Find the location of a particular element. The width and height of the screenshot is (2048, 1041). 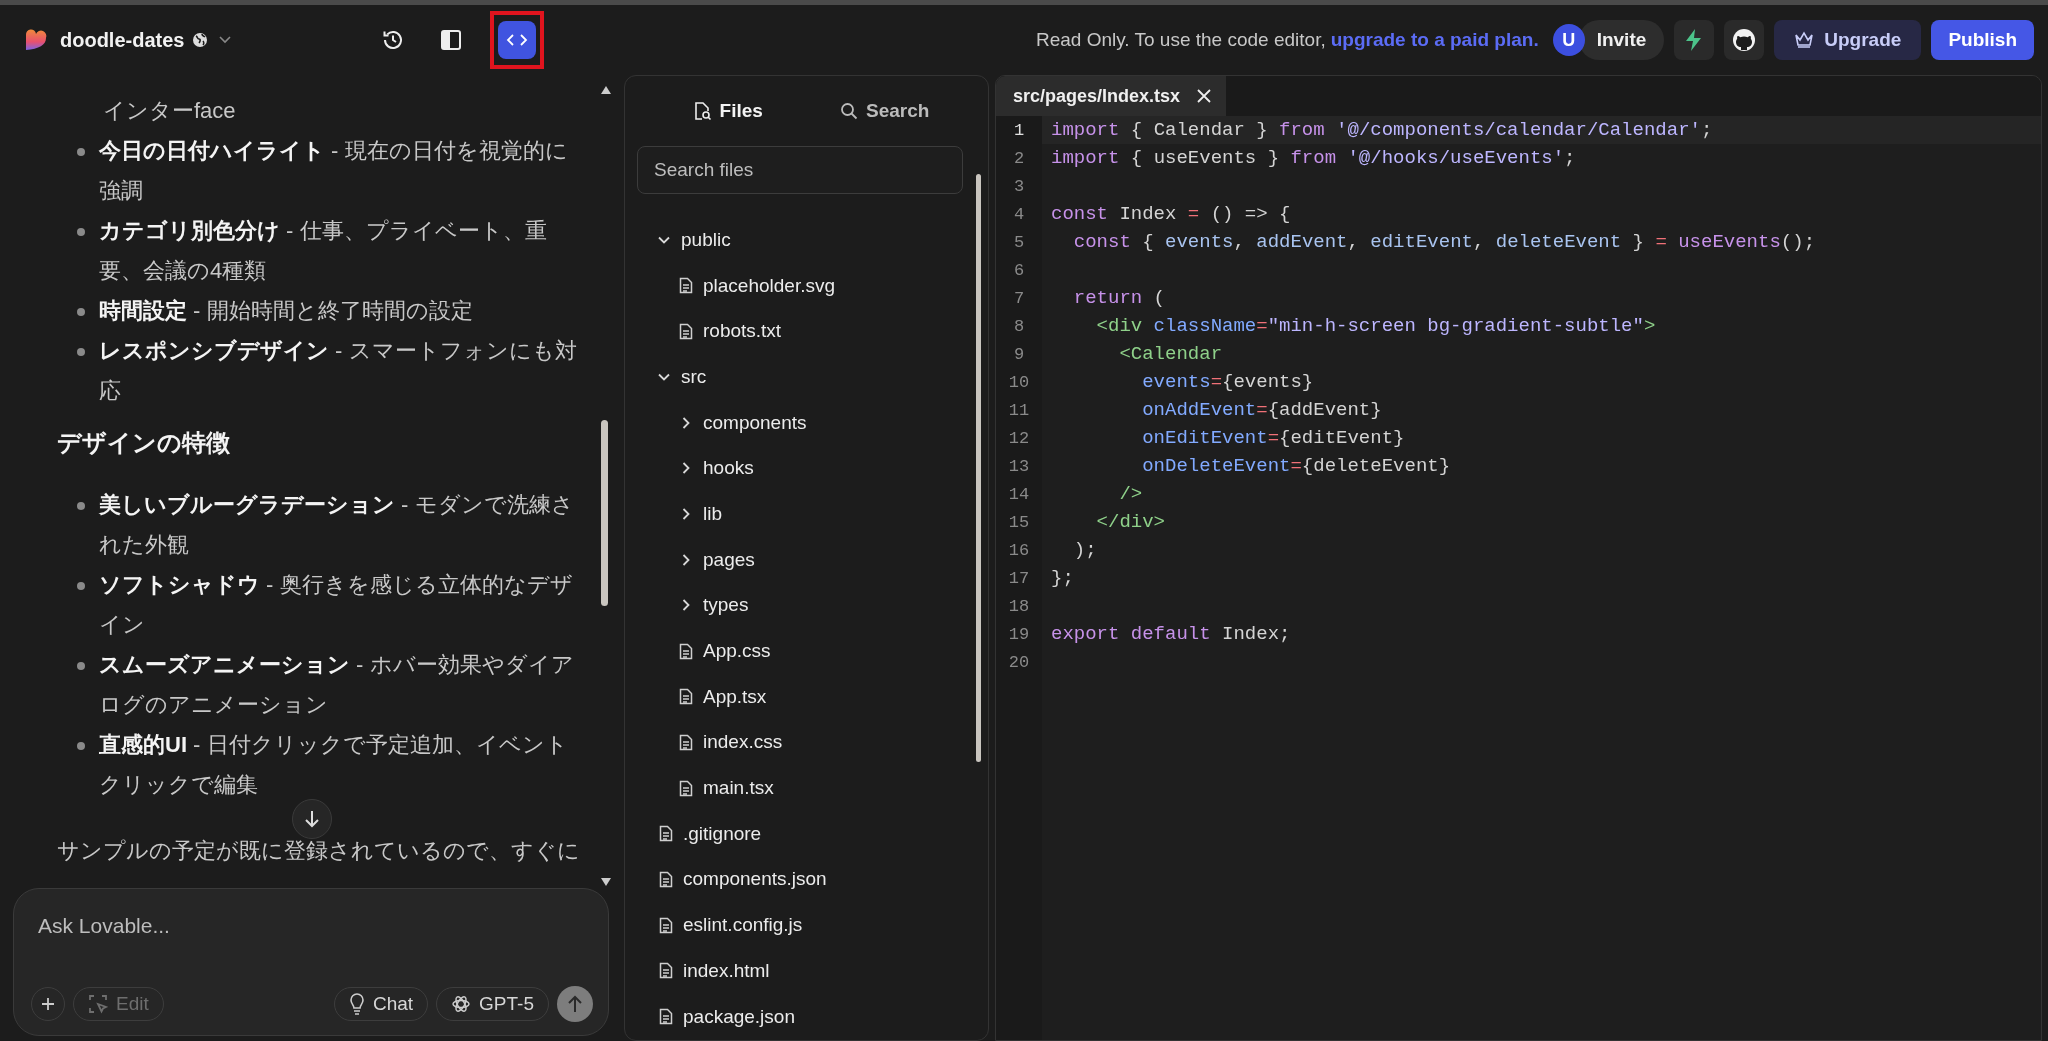

publish-button: Publish is located at coordinates (1982, 40).